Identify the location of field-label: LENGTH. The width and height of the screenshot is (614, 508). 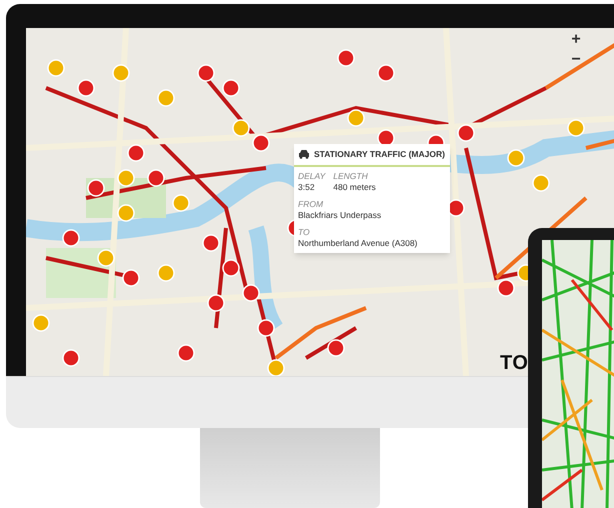
(351, 176).